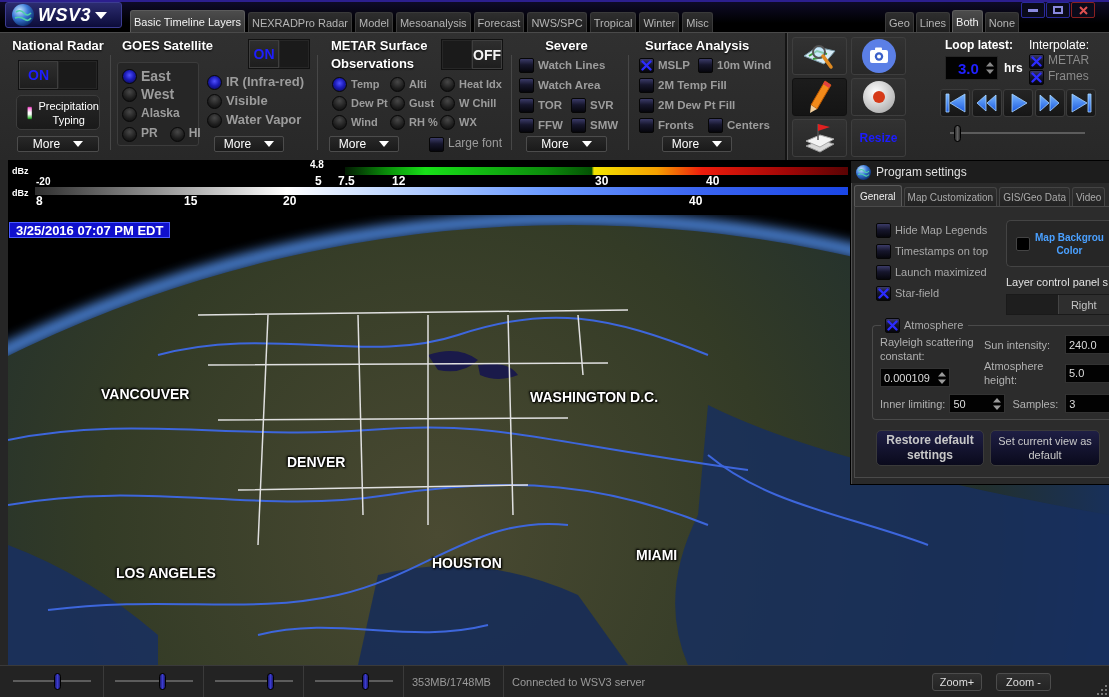  Describe the element at coordinates (145, 394) in the screenshot. I see `city-label: VANCOUVER` at that location.